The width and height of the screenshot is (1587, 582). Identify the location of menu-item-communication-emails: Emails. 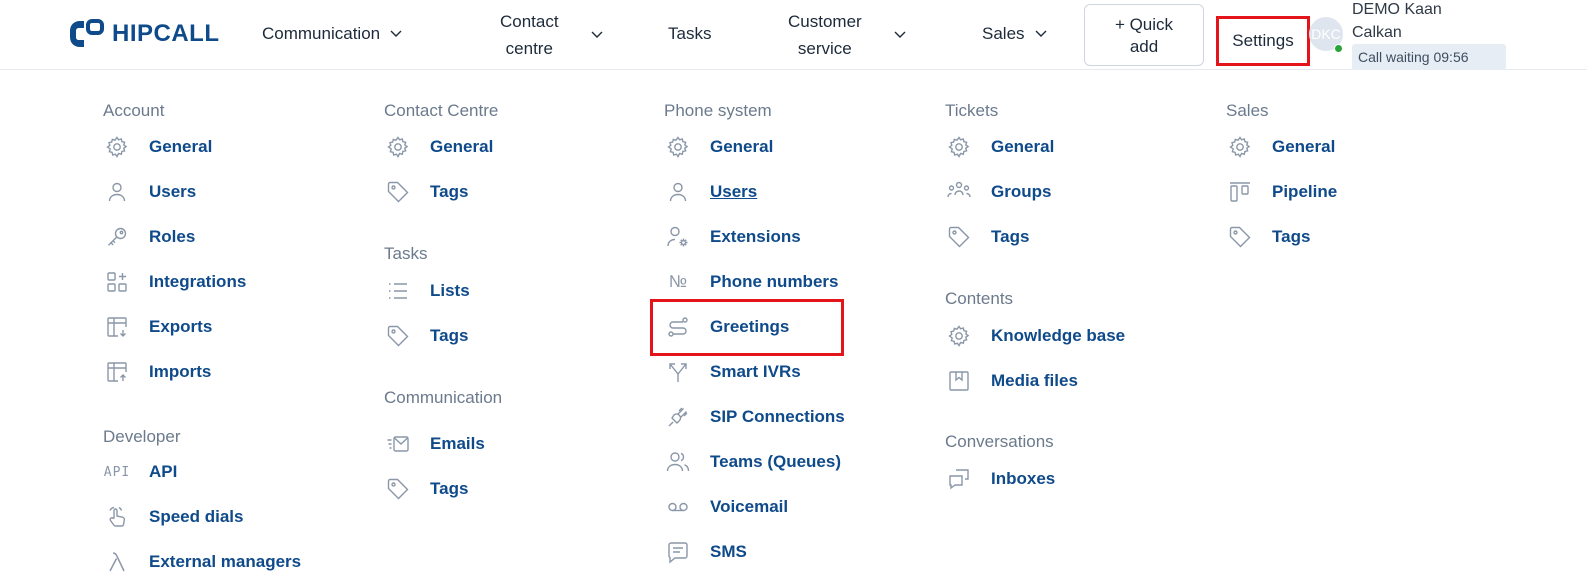
(435, 444).